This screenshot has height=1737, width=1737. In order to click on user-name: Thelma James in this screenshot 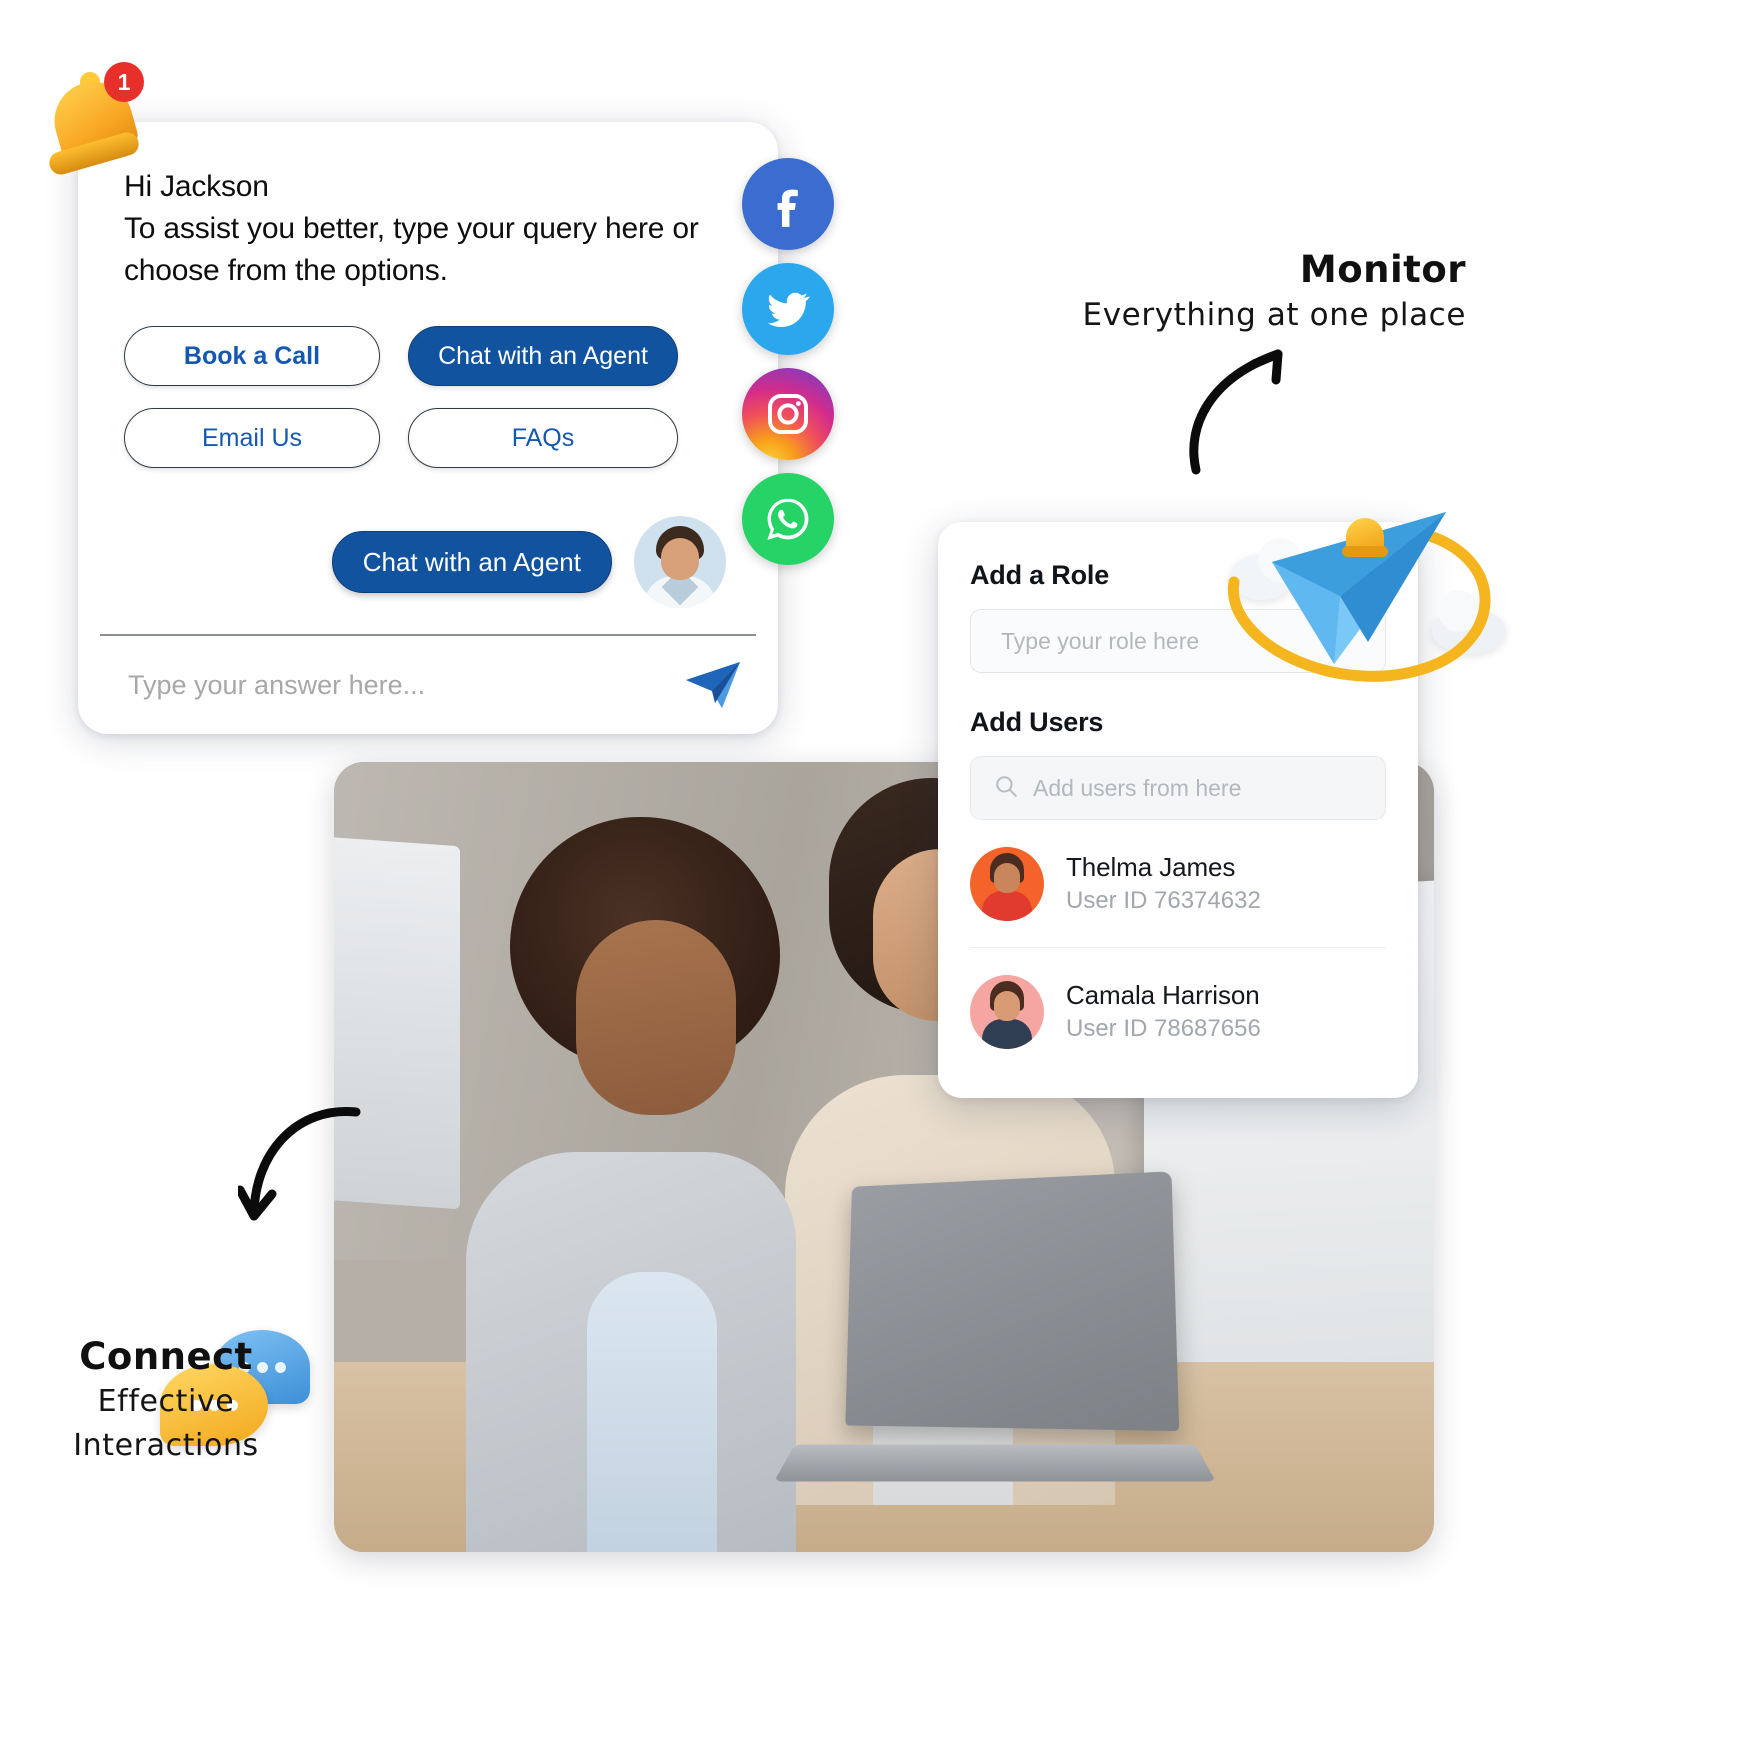, I will do `click(1151, 866)`.